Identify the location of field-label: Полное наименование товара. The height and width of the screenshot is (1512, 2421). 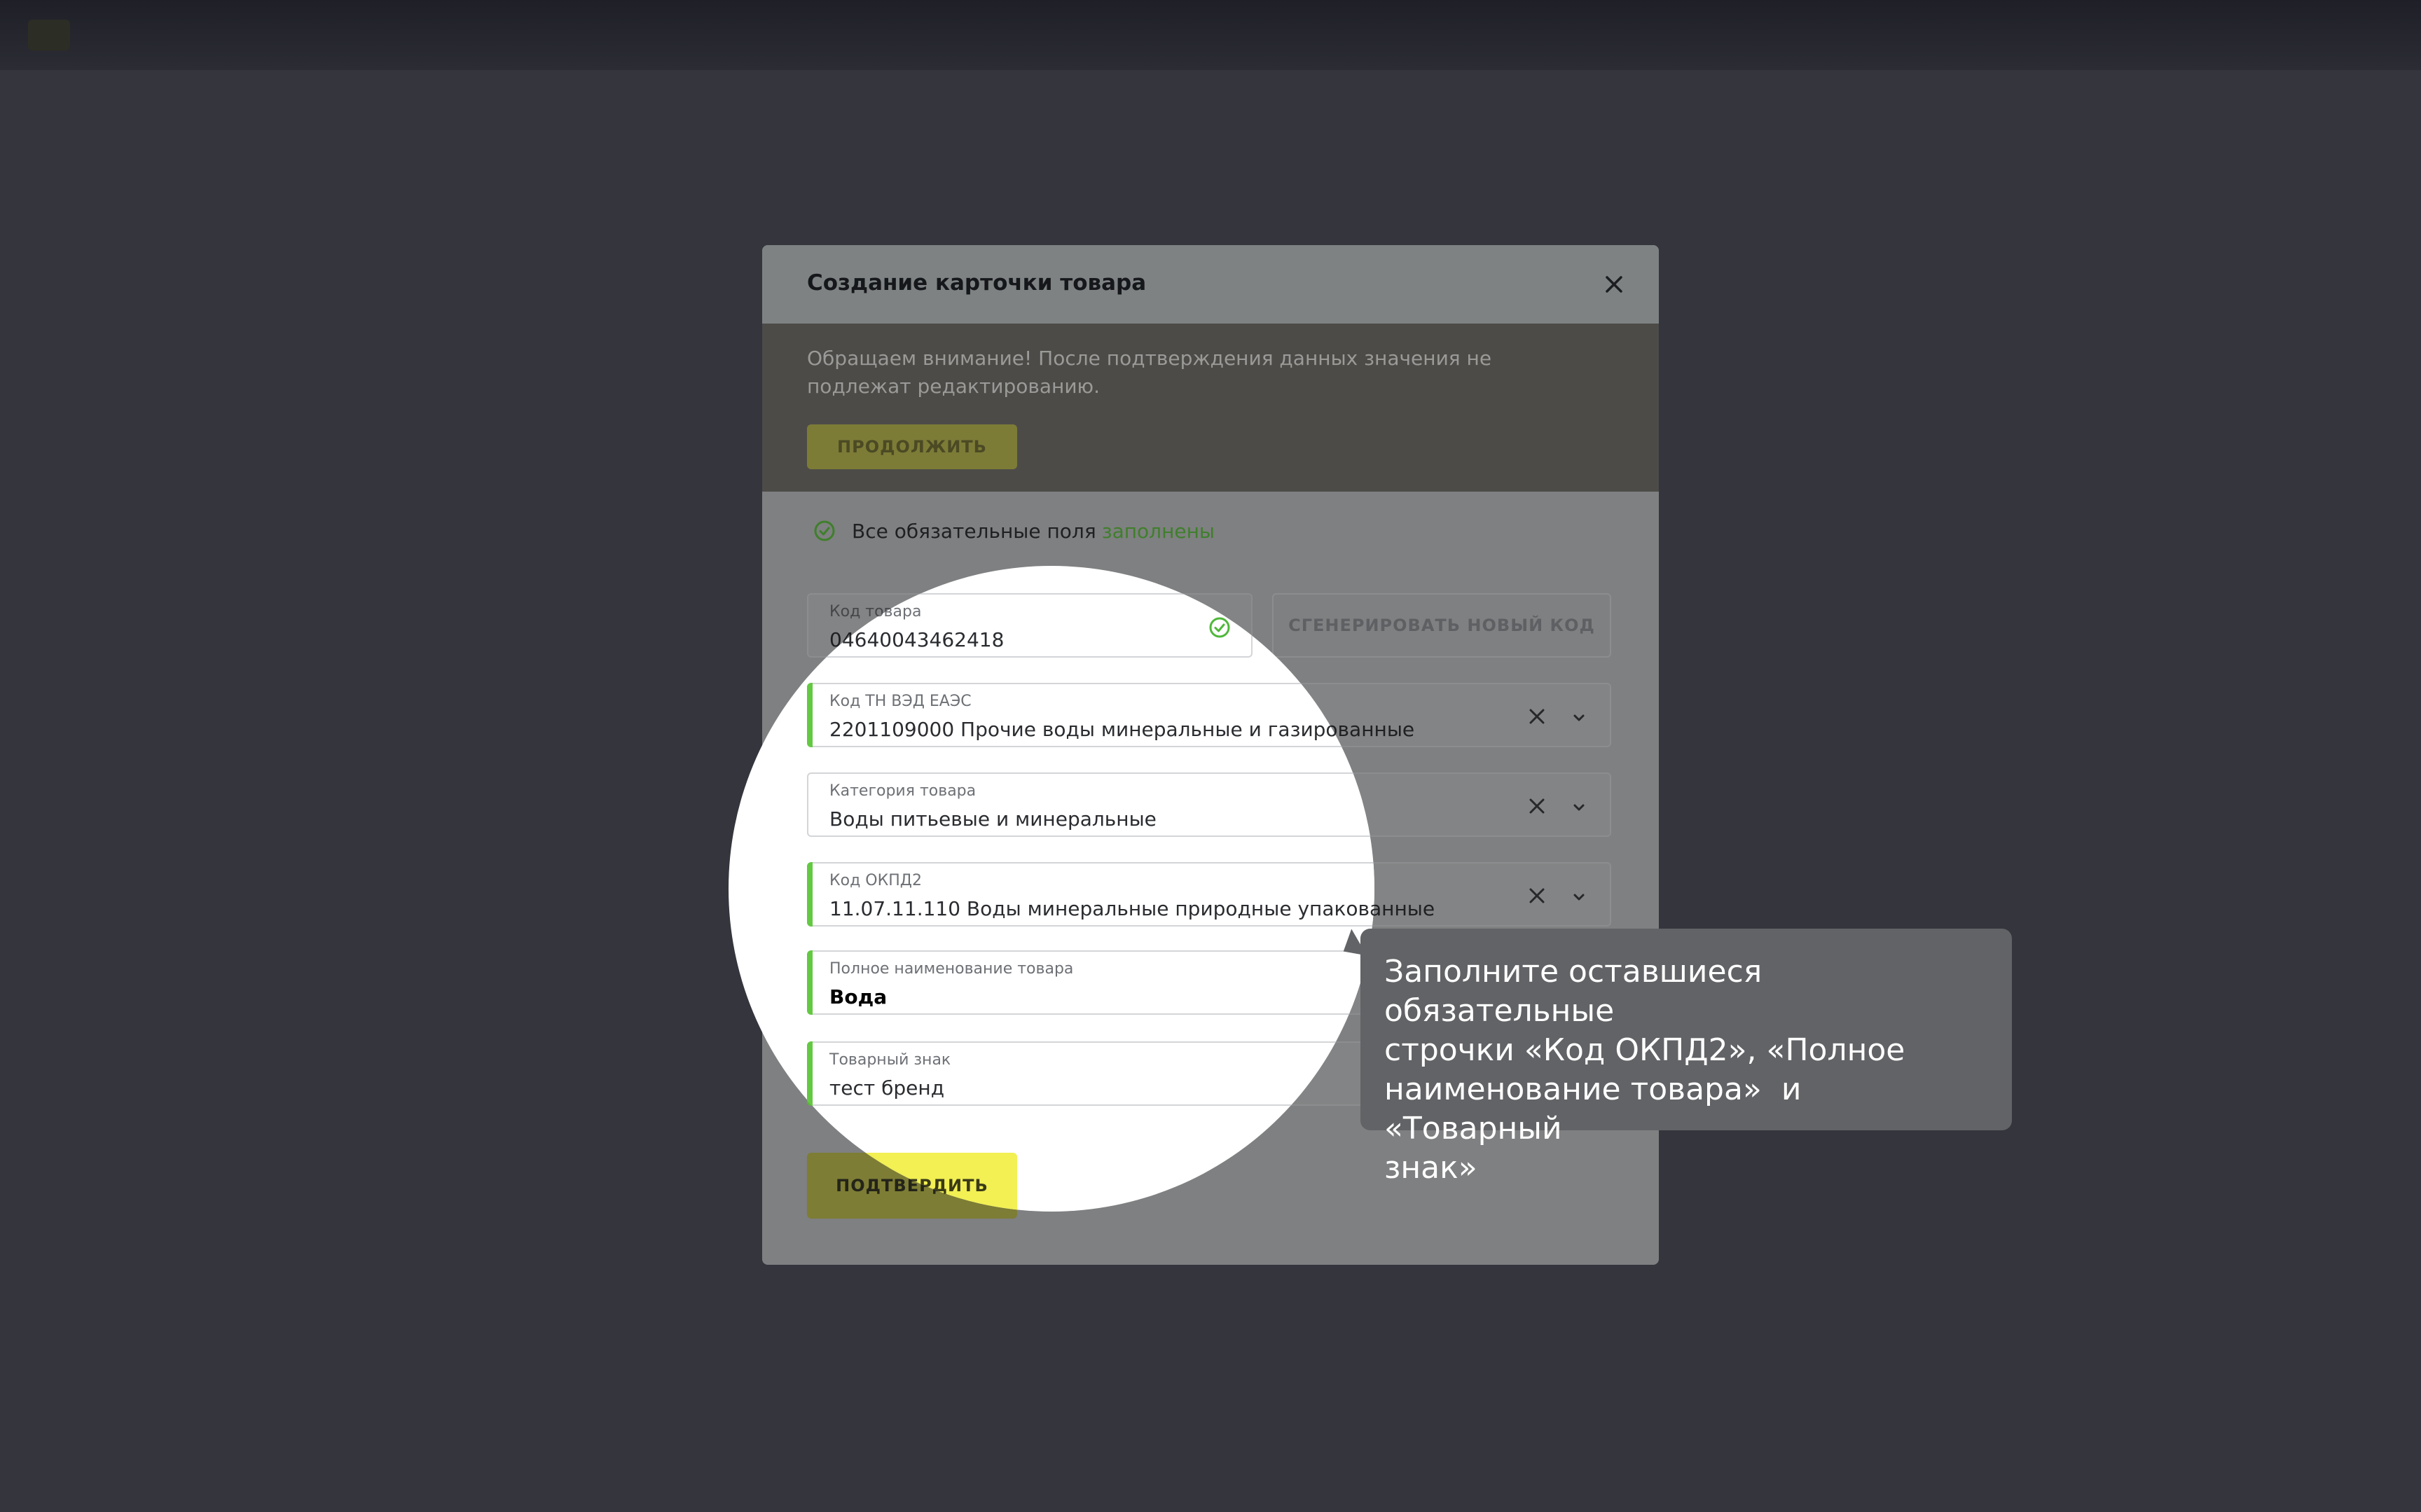
(951, 969).